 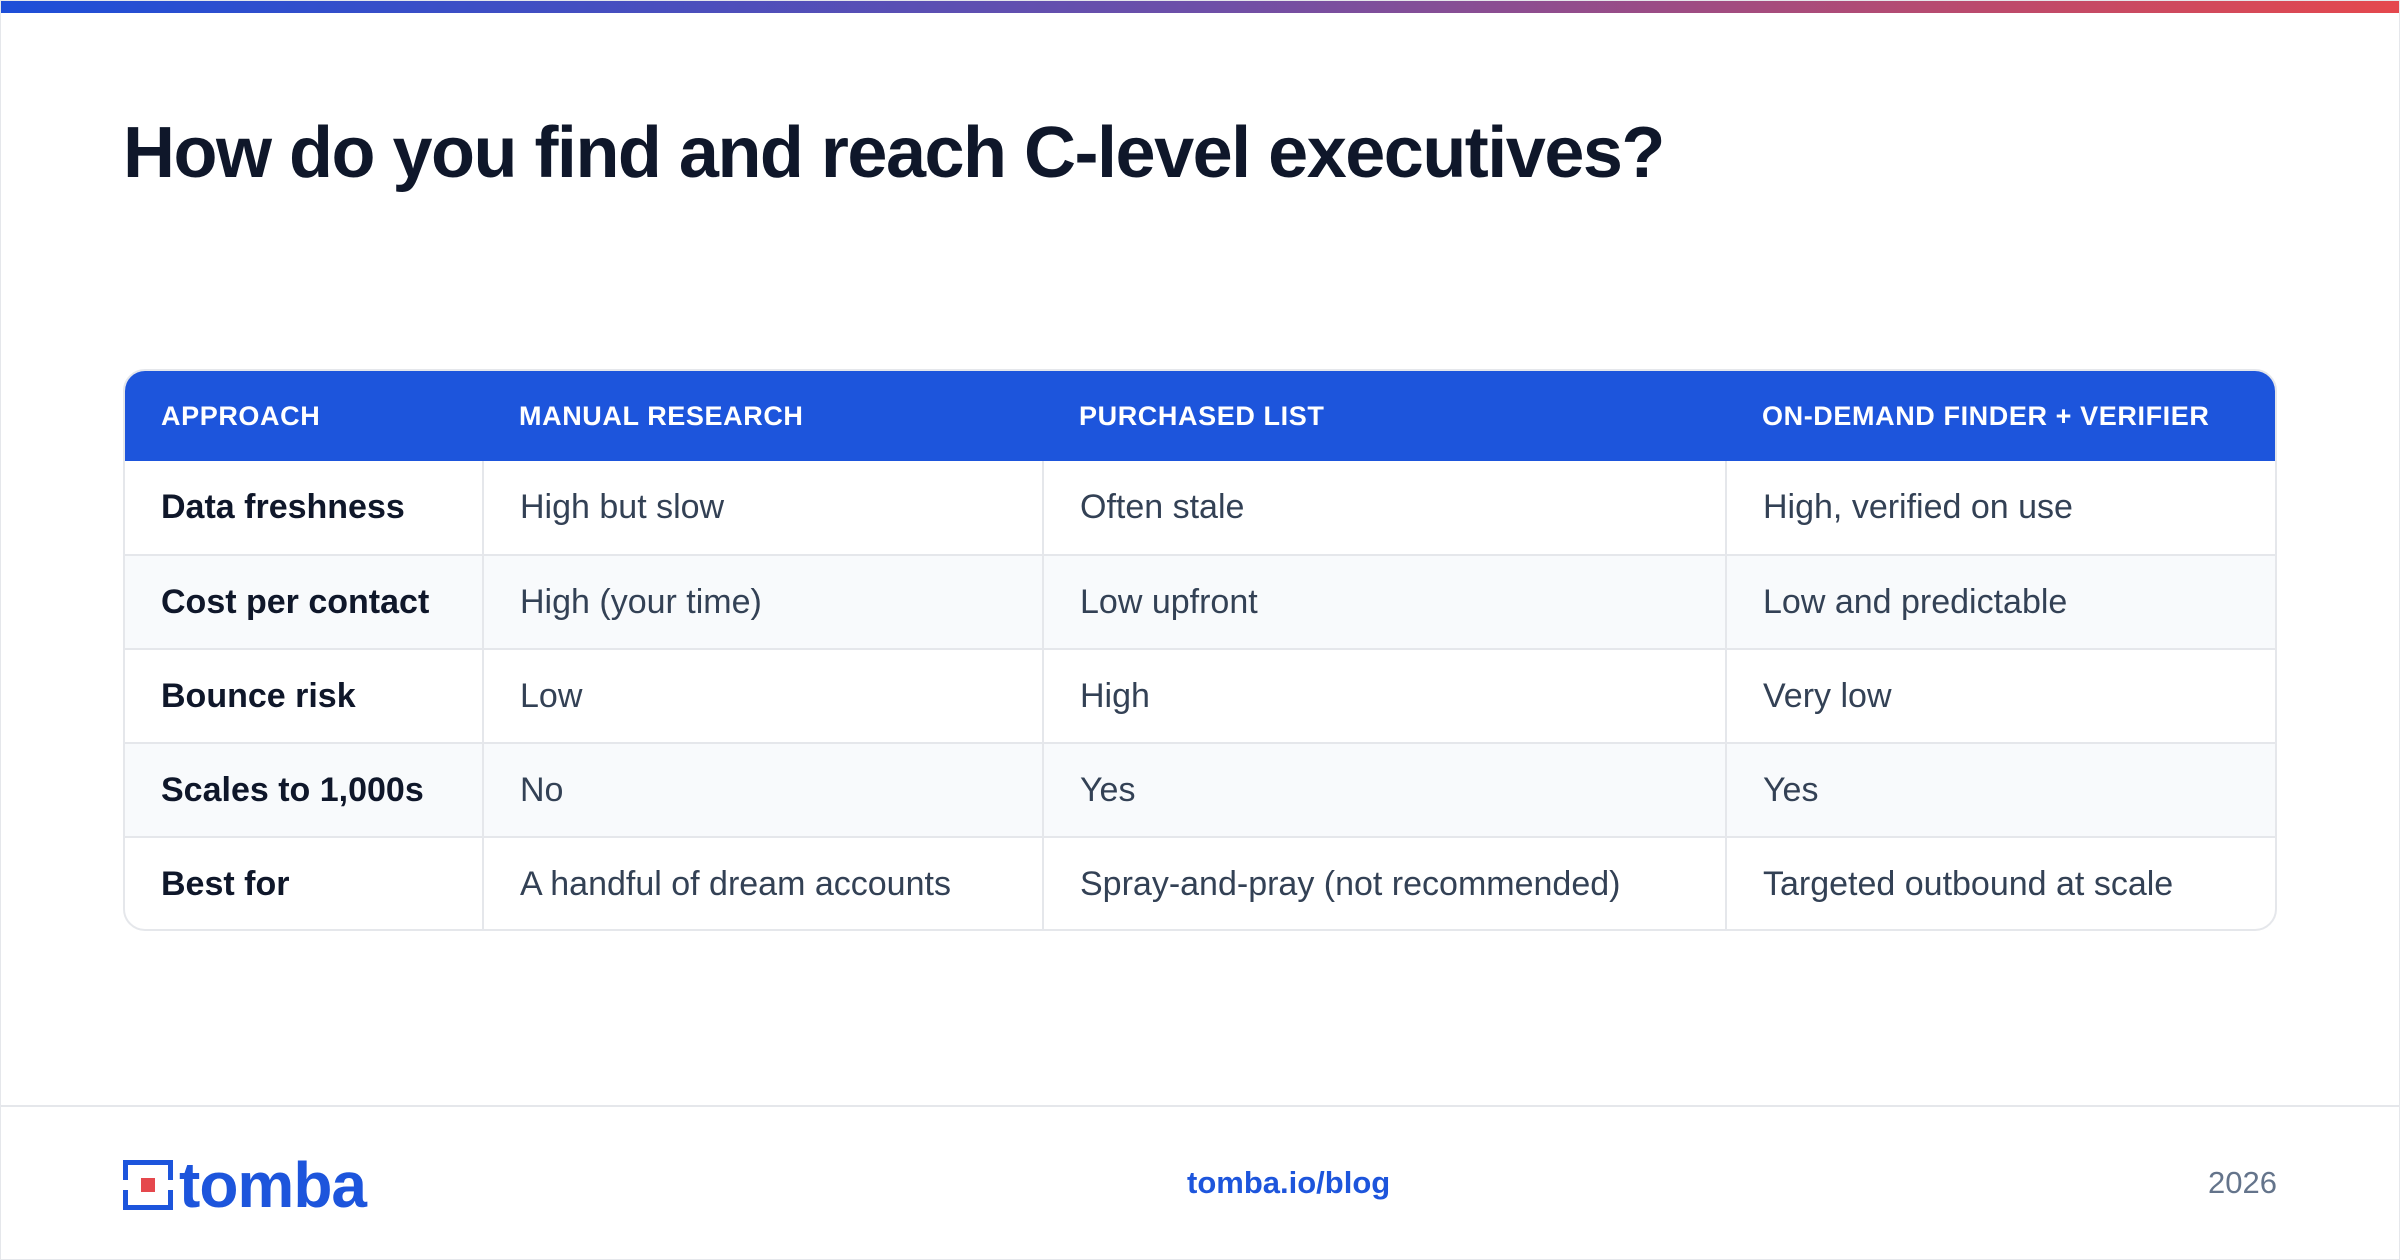 What do you see at coordinates (1288, 1183) in the screenshot?
I see `blog-link: tomba.io/blog` at bounding box center [1288, 1183].